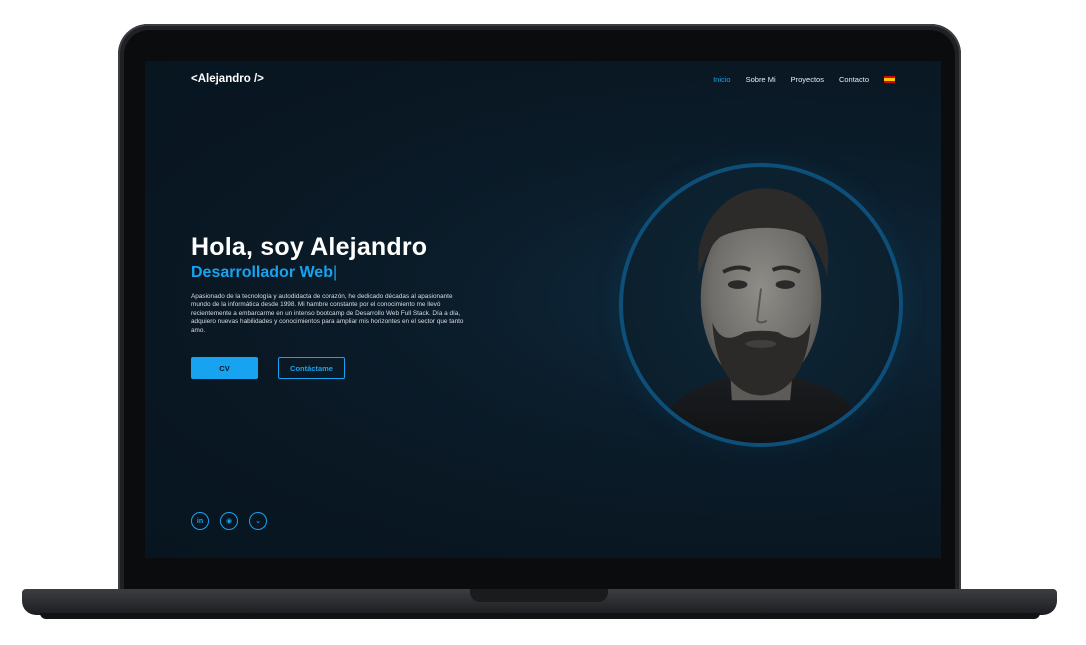 The height and width of the screenshot is (645, 1086). What do you see at coordinates (224, 368) in the screenshot?
I see `cv-button: CV` at bounding box center [224, 368].